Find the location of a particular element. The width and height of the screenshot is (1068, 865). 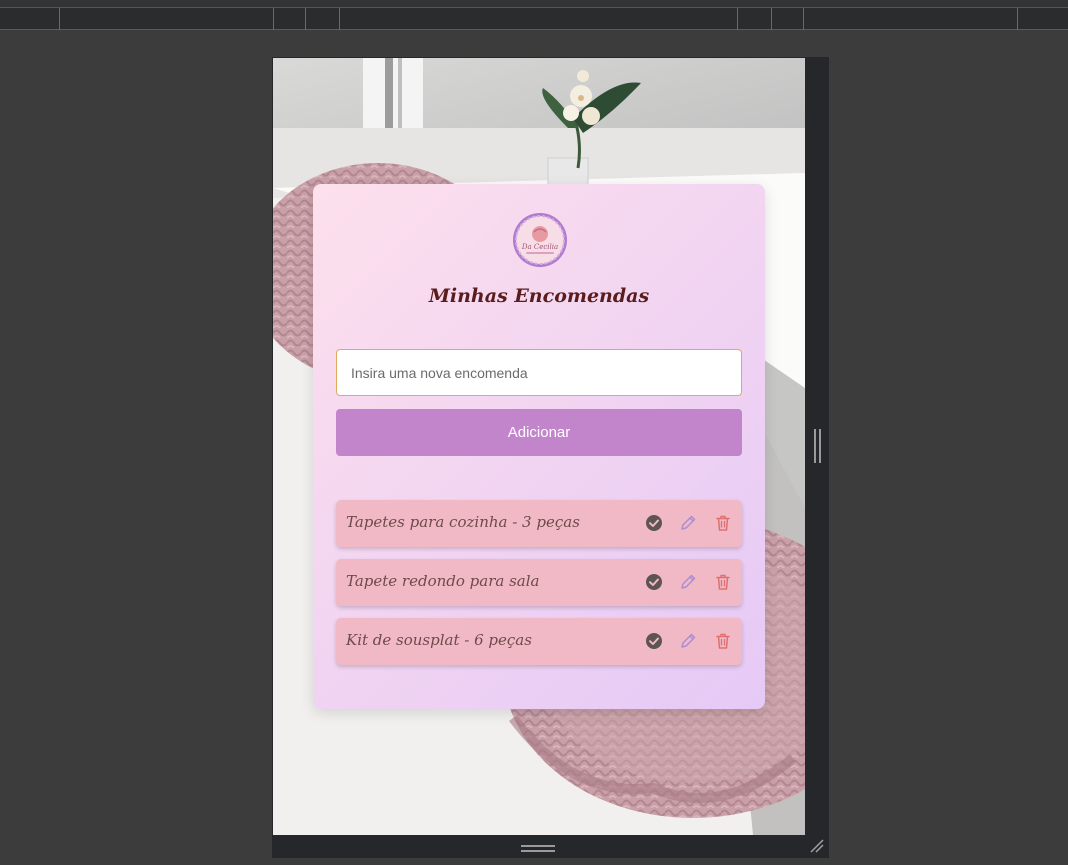

brand-logo: Da Cecilia is located at coordinates (540, 240).